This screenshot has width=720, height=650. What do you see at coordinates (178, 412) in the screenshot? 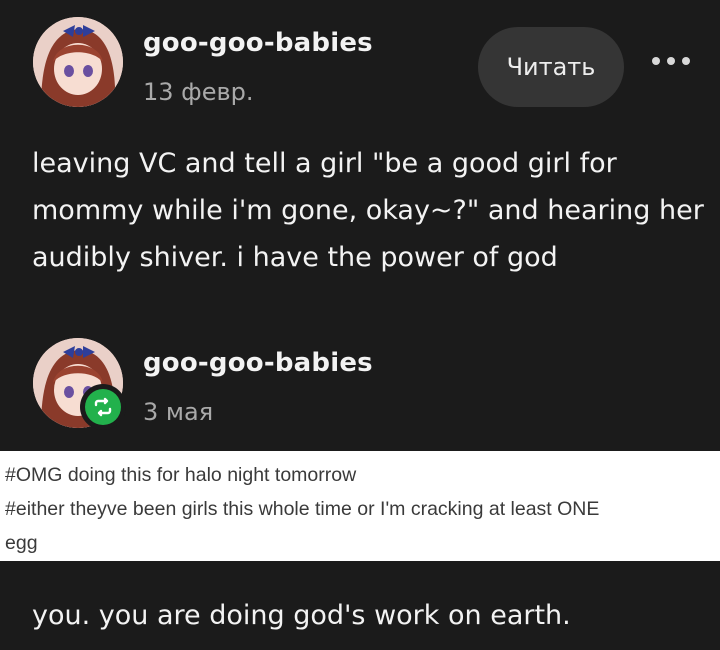
I see `reblog-date: 3 мая` at bounding box center [178, 412].